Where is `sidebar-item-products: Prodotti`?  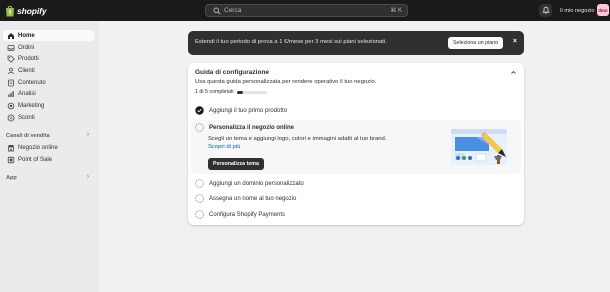 sidebar-item-products: Prodotti is located at coordinates (48, 58).